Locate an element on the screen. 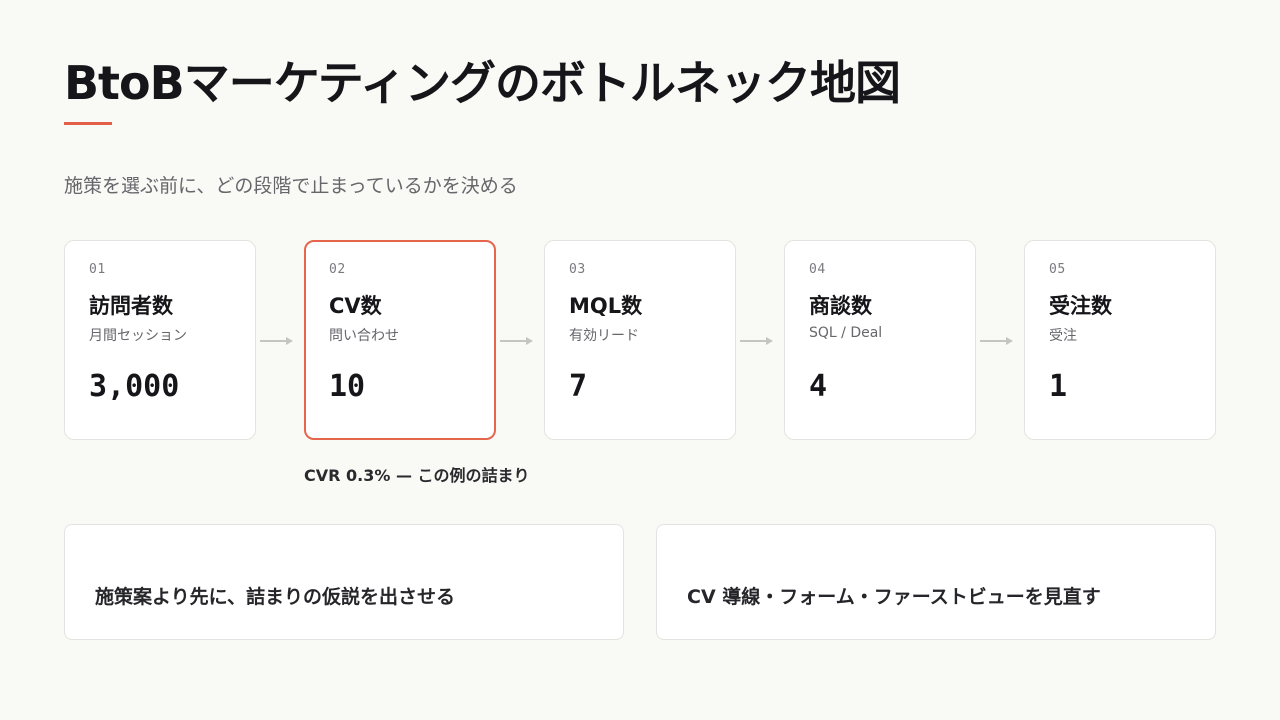  stage-name: 商談数 is located at coordinates (840, 306).